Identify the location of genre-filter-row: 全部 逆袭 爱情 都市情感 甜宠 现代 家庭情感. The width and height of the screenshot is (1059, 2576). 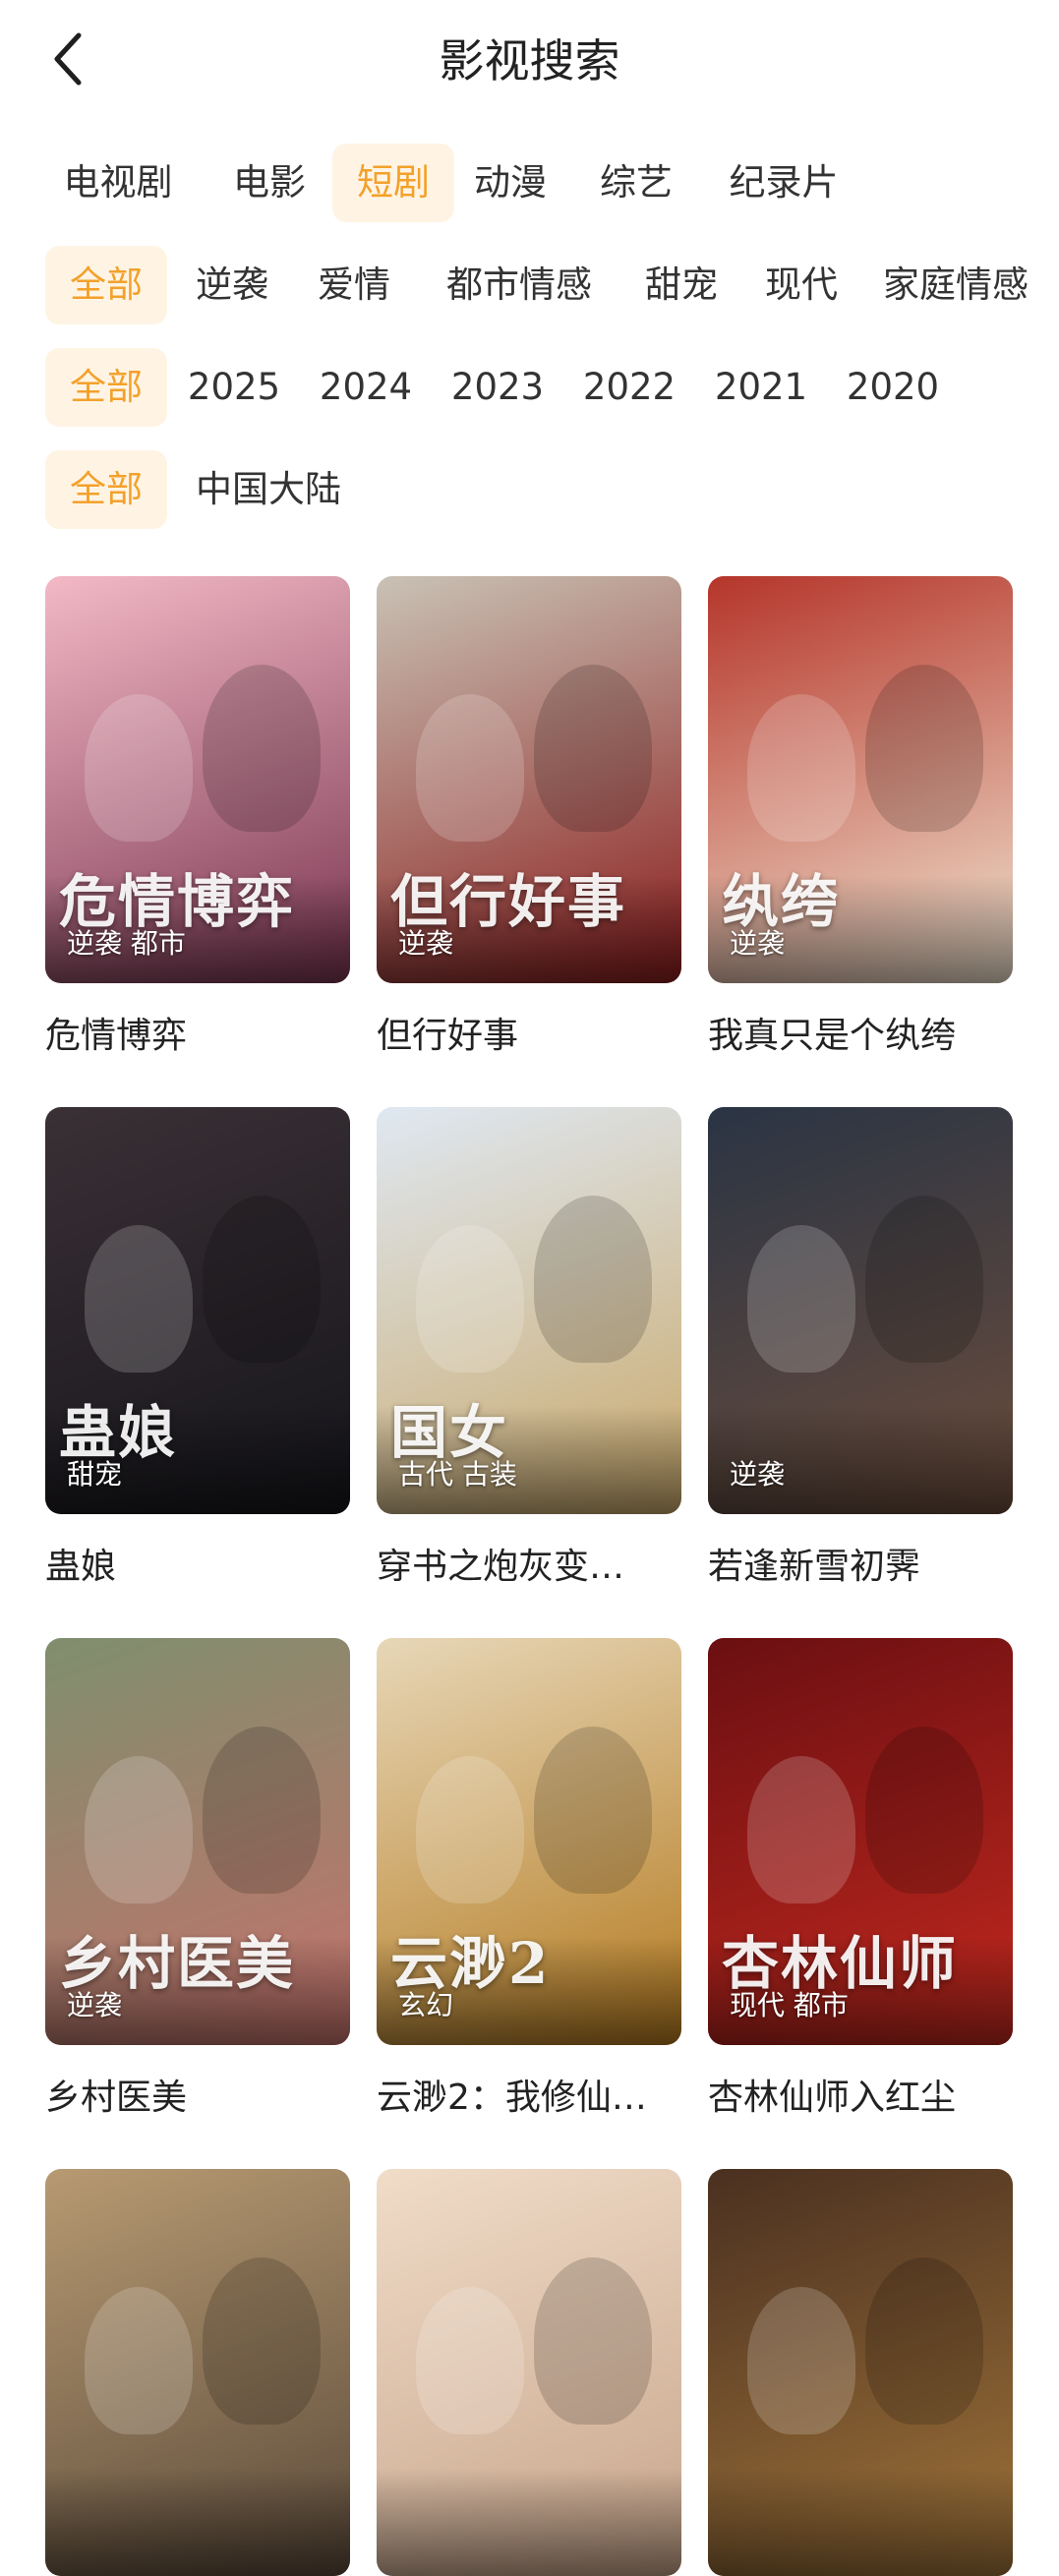
(529, 285).